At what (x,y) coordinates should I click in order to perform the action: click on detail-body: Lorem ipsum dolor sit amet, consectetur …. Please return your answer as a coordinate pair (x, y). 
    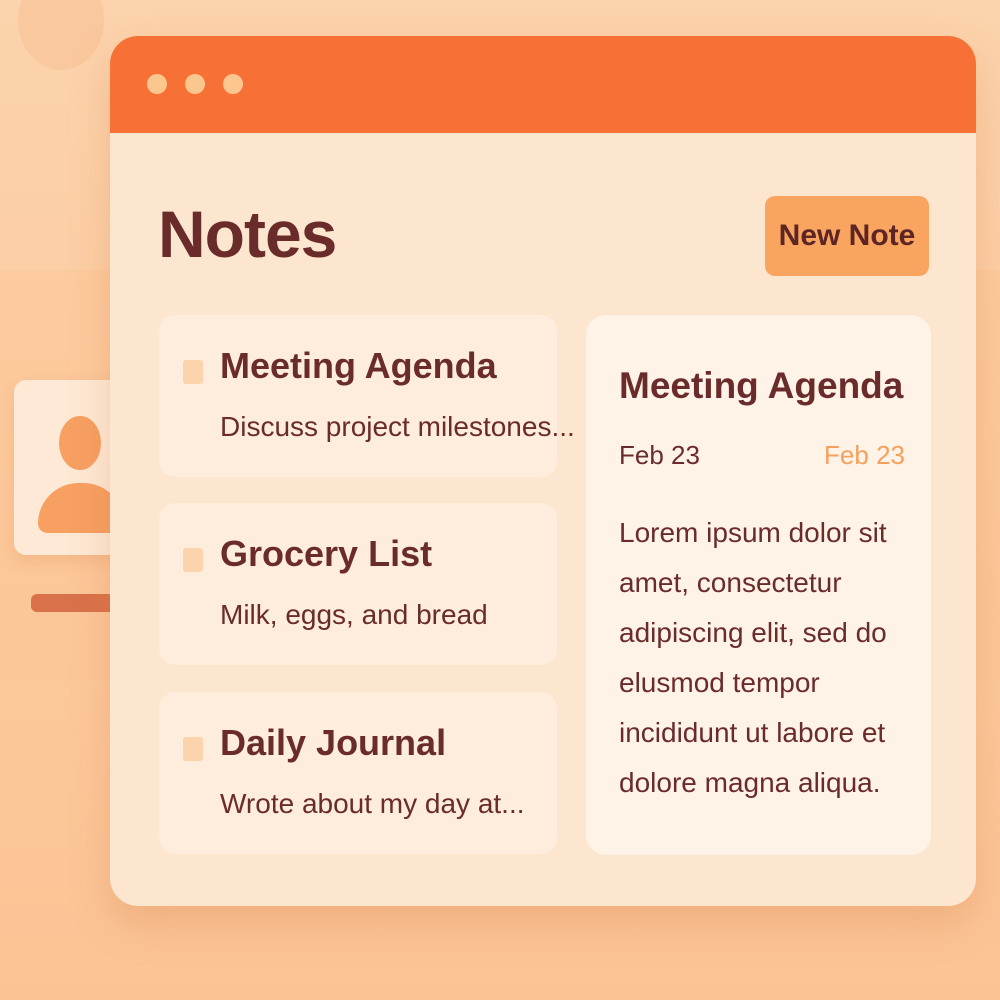
    Looking at the image, I should click on (769, 658).